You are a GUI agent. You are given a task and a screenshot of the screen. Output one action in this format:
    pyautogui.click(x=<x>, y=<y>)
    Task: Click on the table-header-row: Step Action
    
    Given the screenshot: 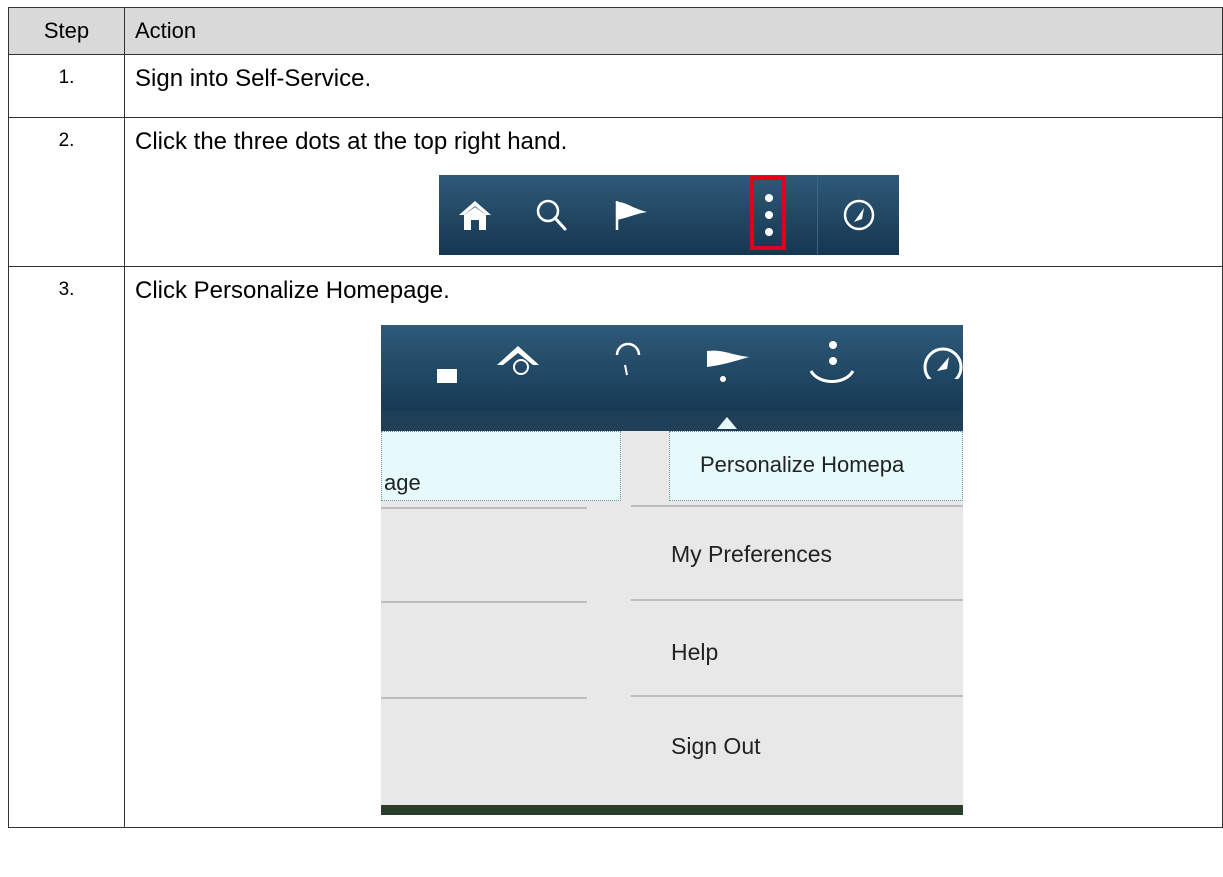 What is the action you would take?
    pyautogui.click(x=615, y=31)
    